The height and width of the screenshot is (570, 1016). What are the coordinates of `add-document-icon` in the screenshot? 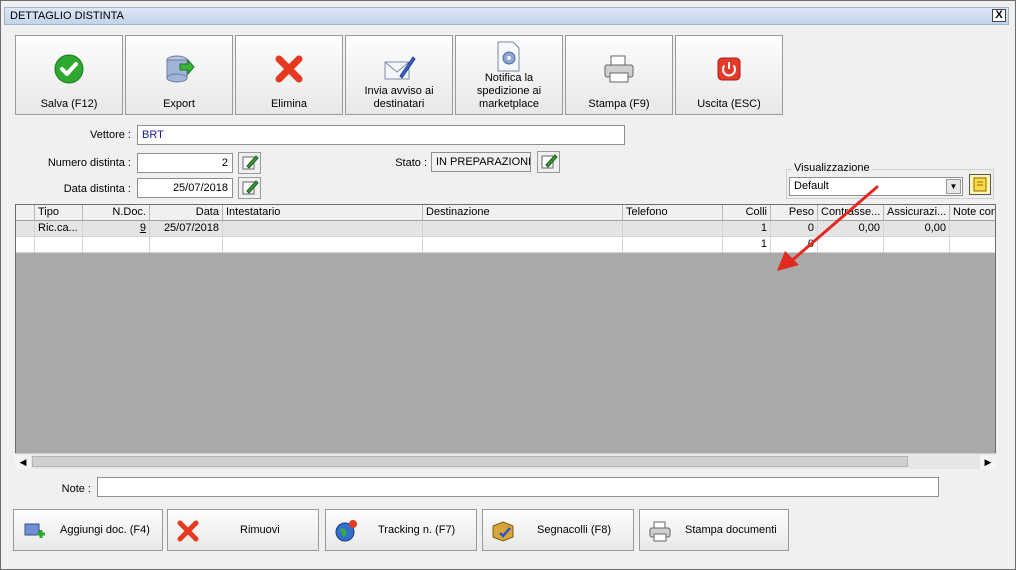 It's located at (34, 530).